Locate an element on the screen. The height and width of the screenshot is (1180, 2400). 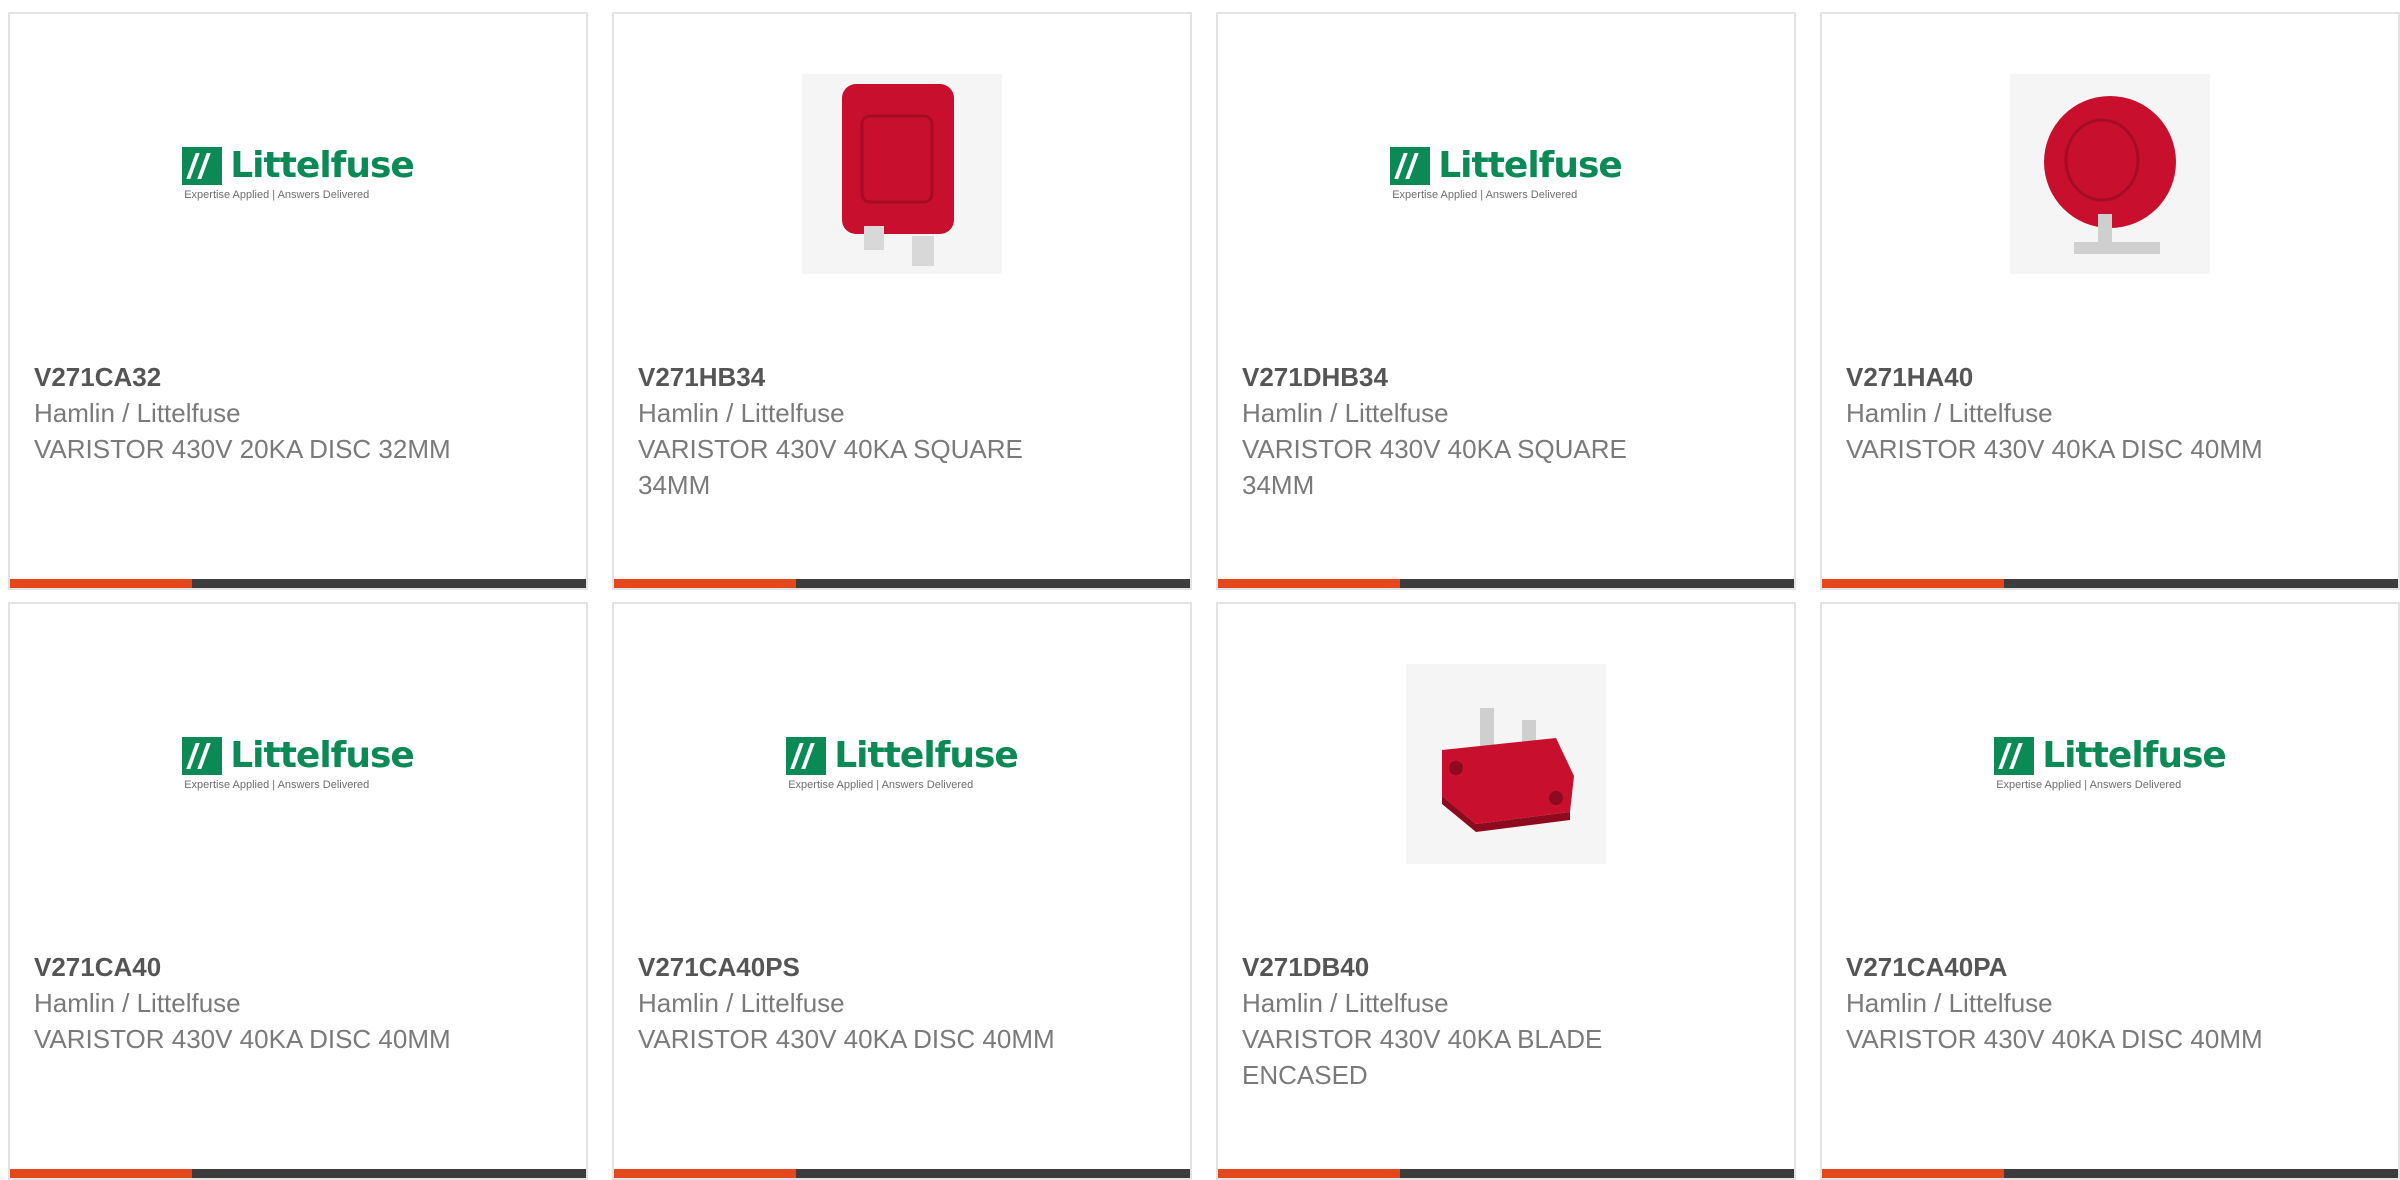
square-varistor-image is located at coordinates (902, 174).